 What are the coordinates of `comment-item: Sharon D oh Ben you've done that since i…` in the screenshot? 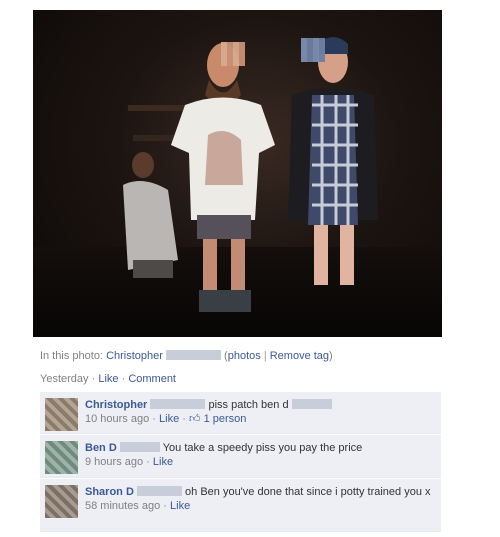 It's located at (240, 505).